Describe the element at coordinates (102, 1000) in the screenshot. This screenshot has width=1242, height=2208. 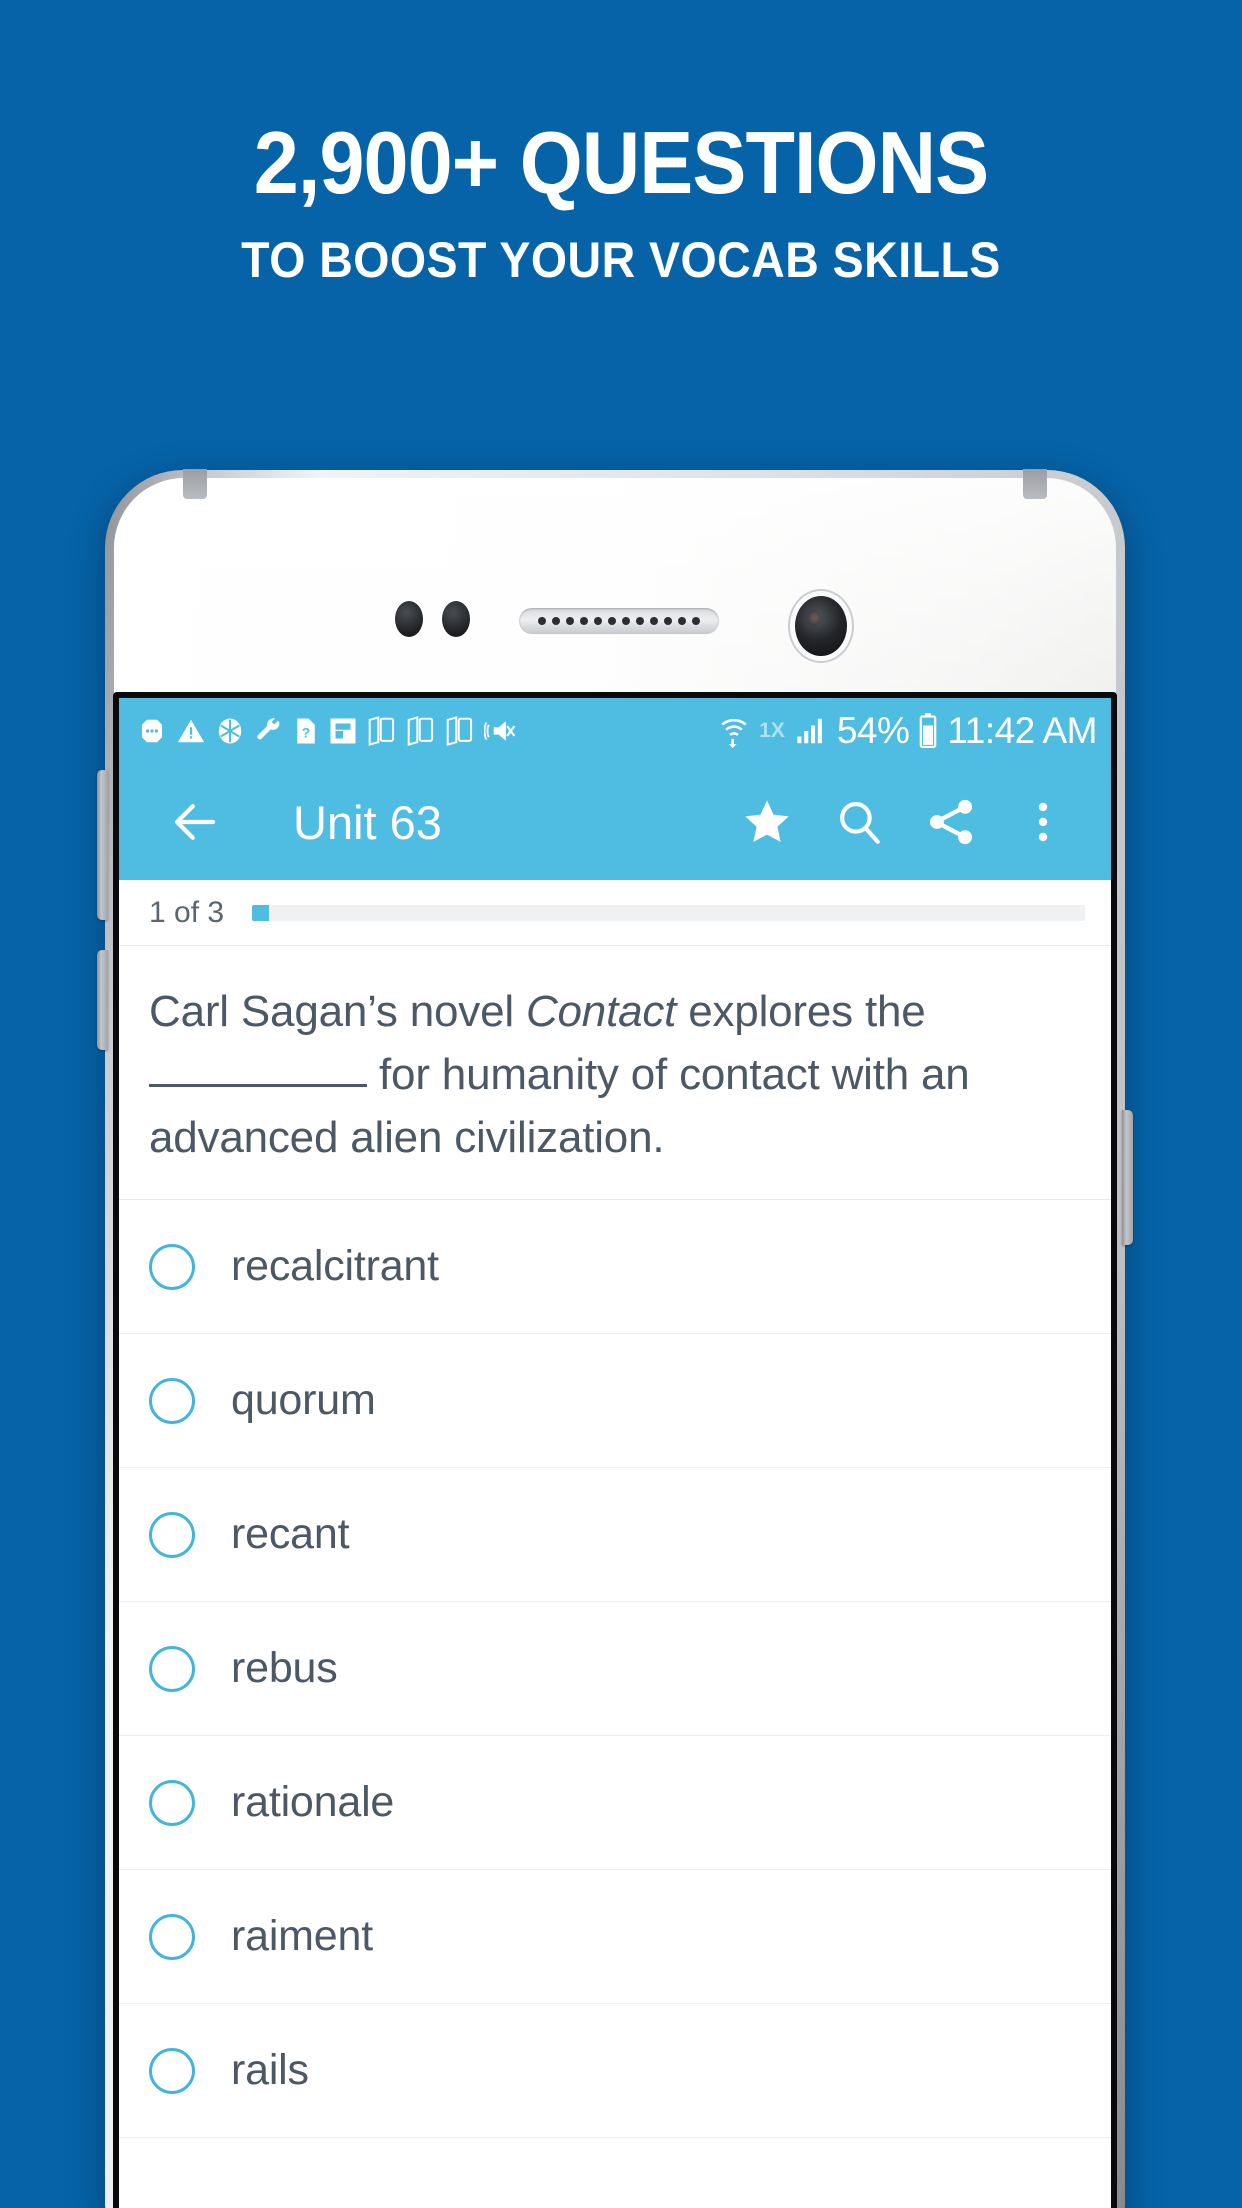
I see `volume-down-button` at that location.